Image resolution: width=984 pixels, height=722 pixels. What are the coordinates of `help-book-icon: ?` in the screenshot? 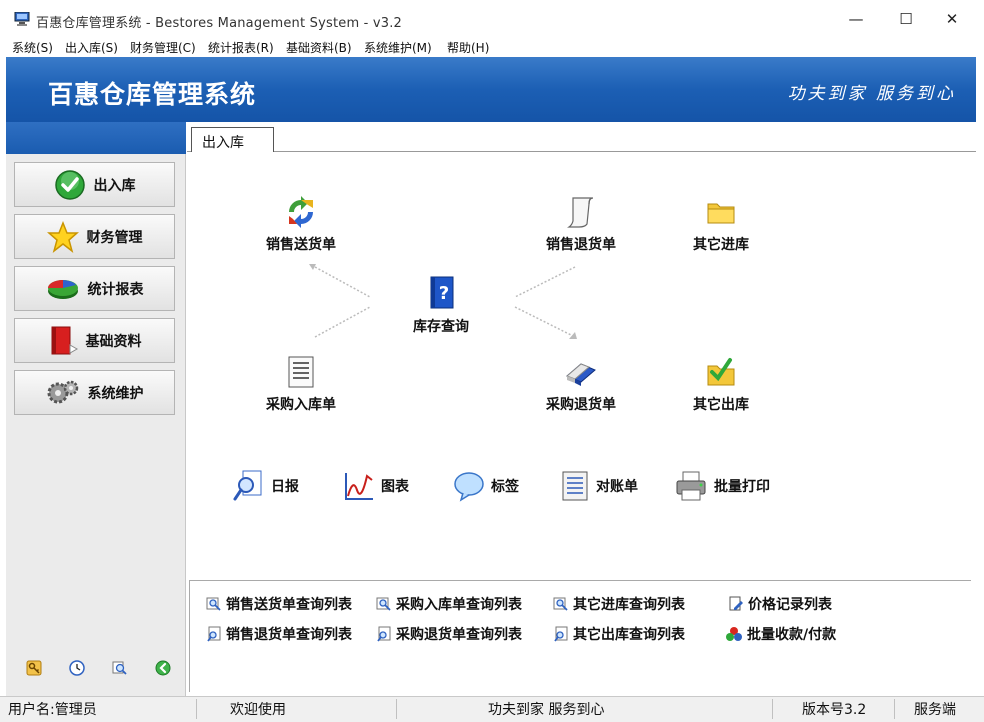 It's located at (442, 292).